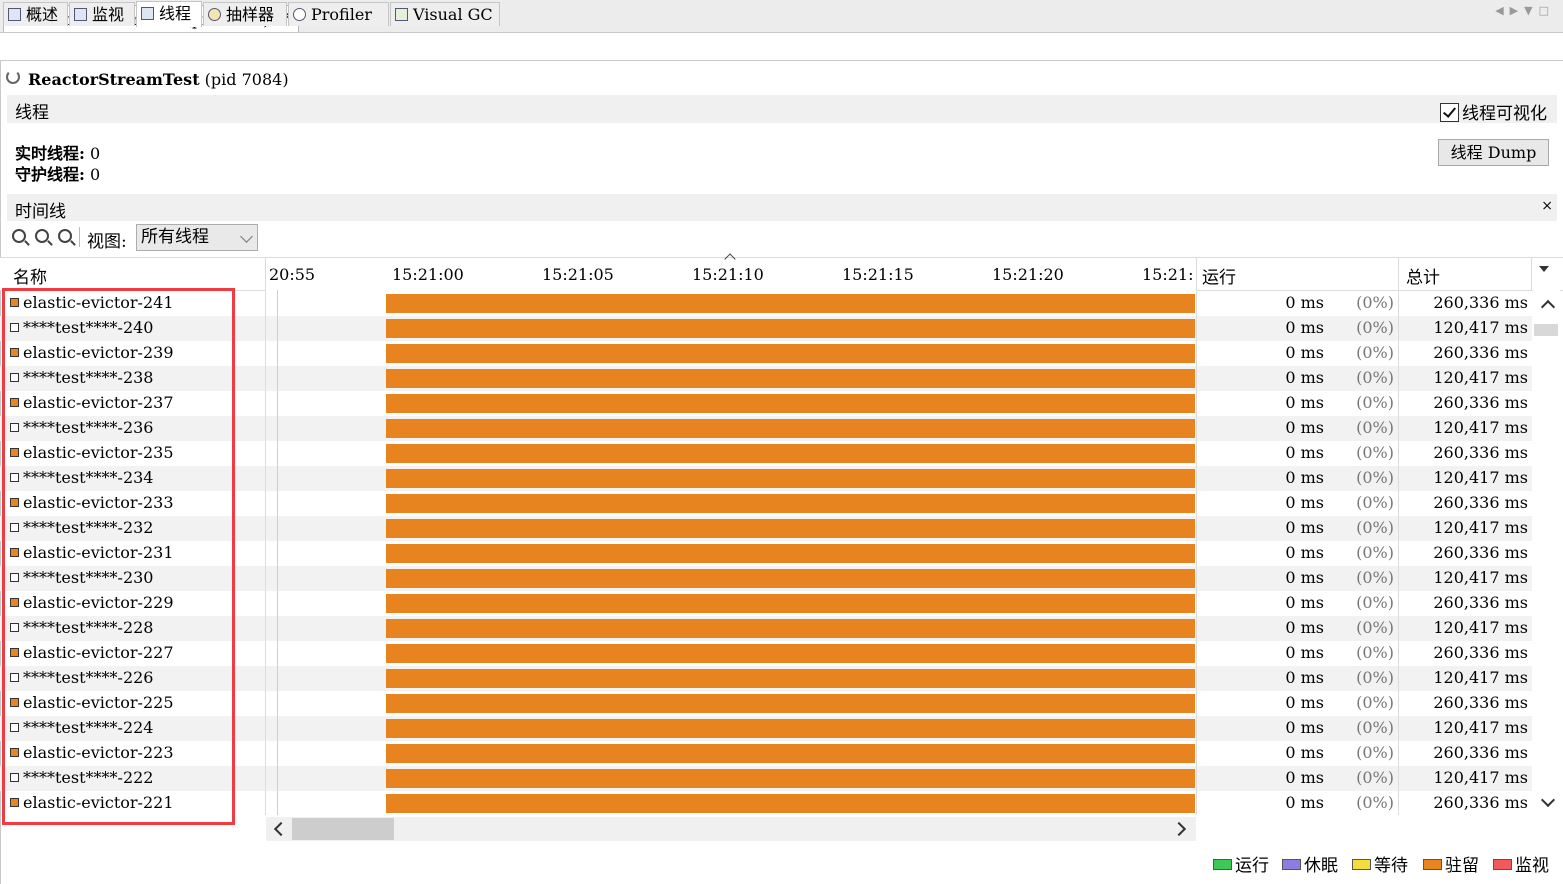 The height and width of the screenshot is (884, 1563). Describe the element at coordinates (107, 242) in the screenshot. I see `view-label: 视图:` at that location.